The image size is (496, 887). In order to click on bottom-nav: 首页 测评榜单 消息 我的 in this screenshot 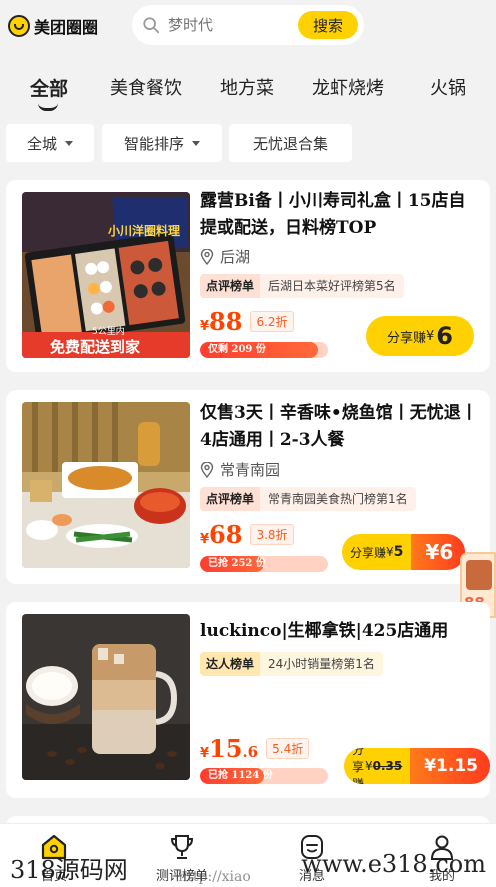, I will do `click(248, 855)`.